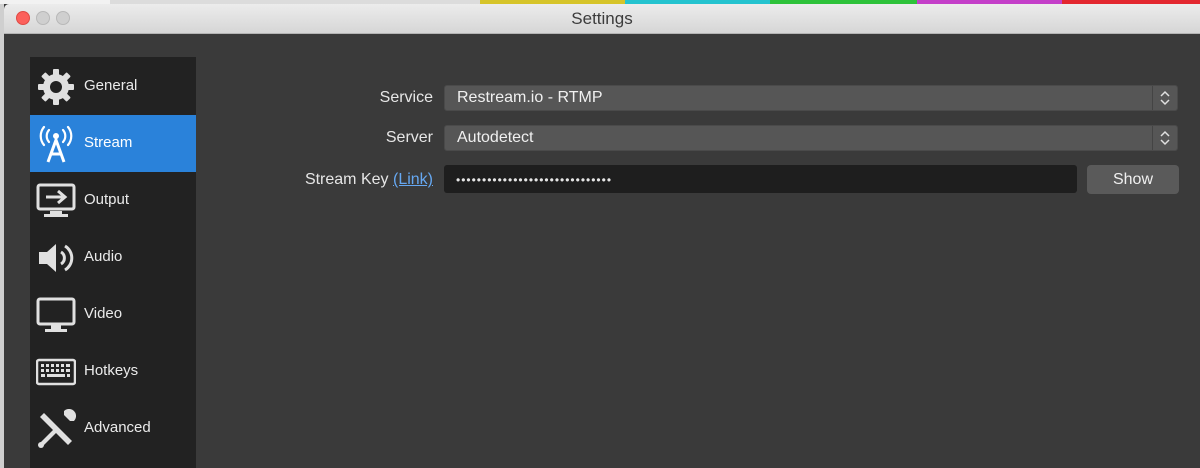  I want to click on sidebar-item-video: Video, so click(113, 314).